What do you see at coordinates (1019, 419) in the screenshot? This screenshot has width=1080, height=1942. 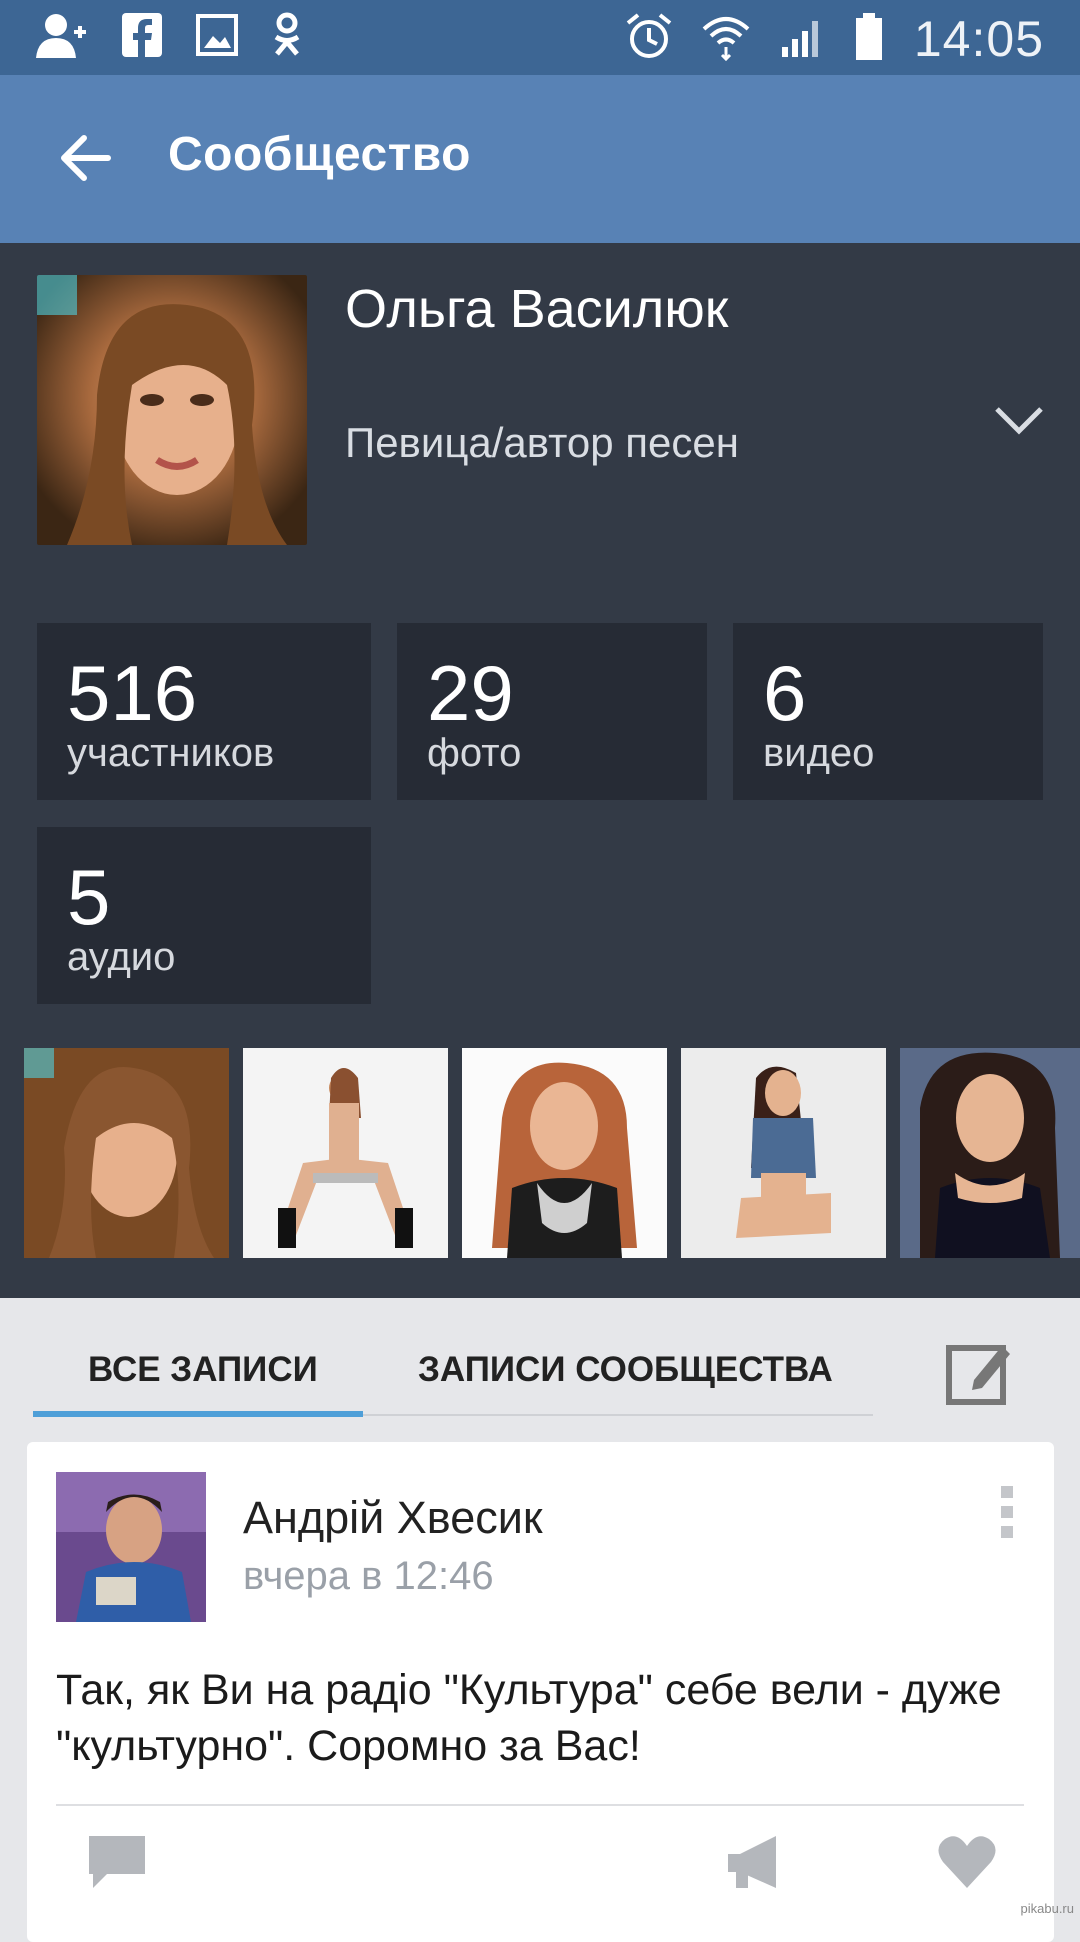 I see `chevron-down-icon` at bounding box center [1019, 419].